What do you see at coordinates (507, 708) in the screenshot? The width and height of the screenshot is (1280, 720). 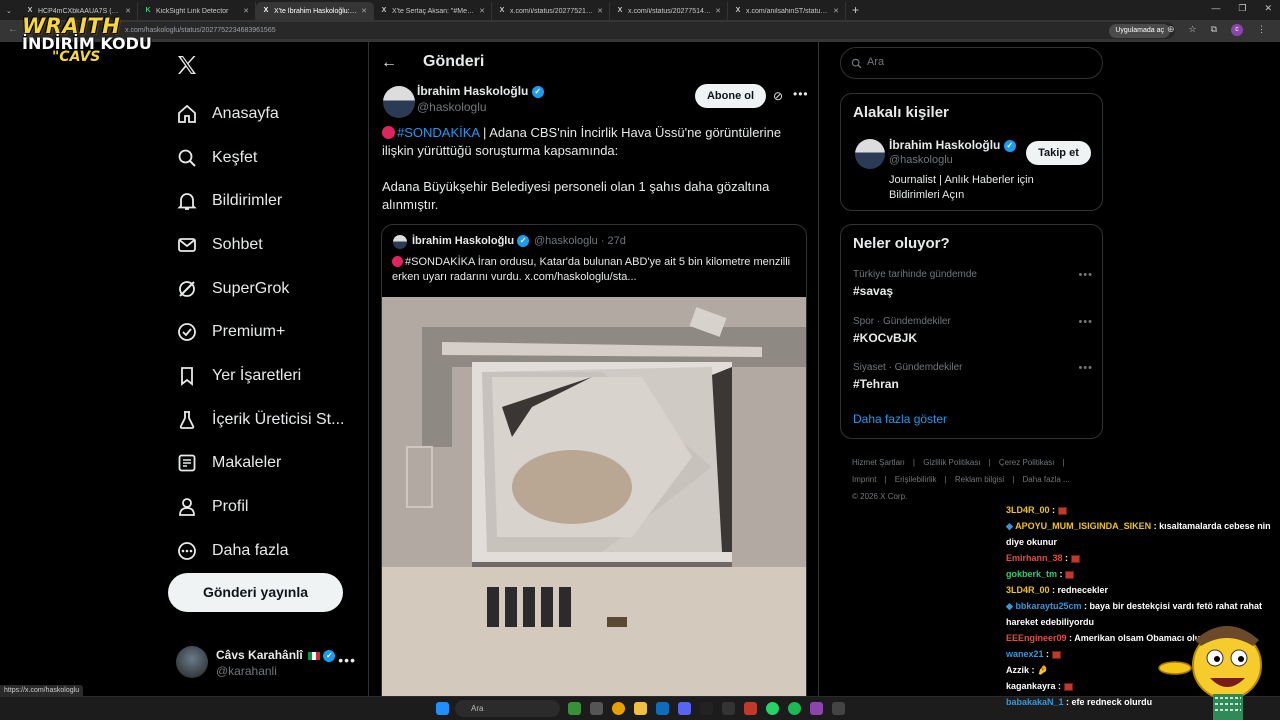 I see `taskbar-search: Ara` at bounding box center [507, 708].